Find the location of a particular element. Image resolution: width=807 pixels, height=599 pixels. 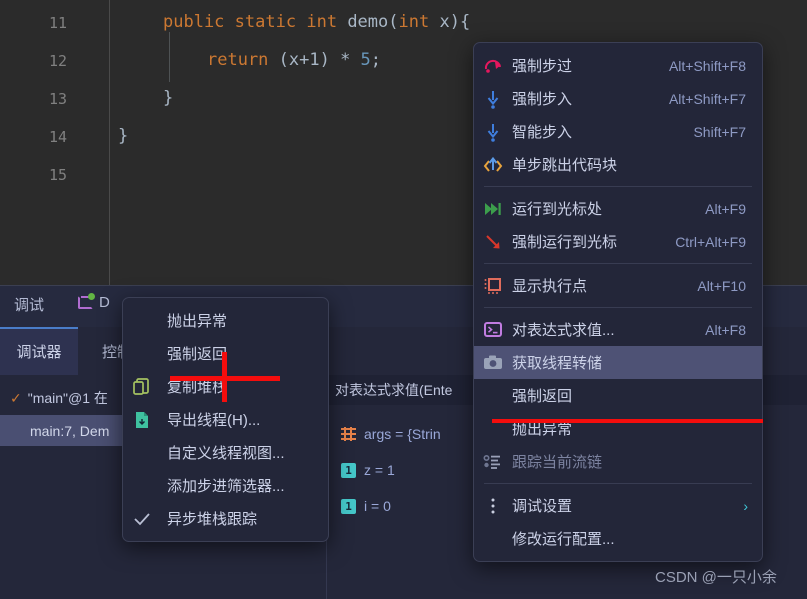

menu-item-shortcut: Alt+Shift+F8 is located at coordinates (707, 65).